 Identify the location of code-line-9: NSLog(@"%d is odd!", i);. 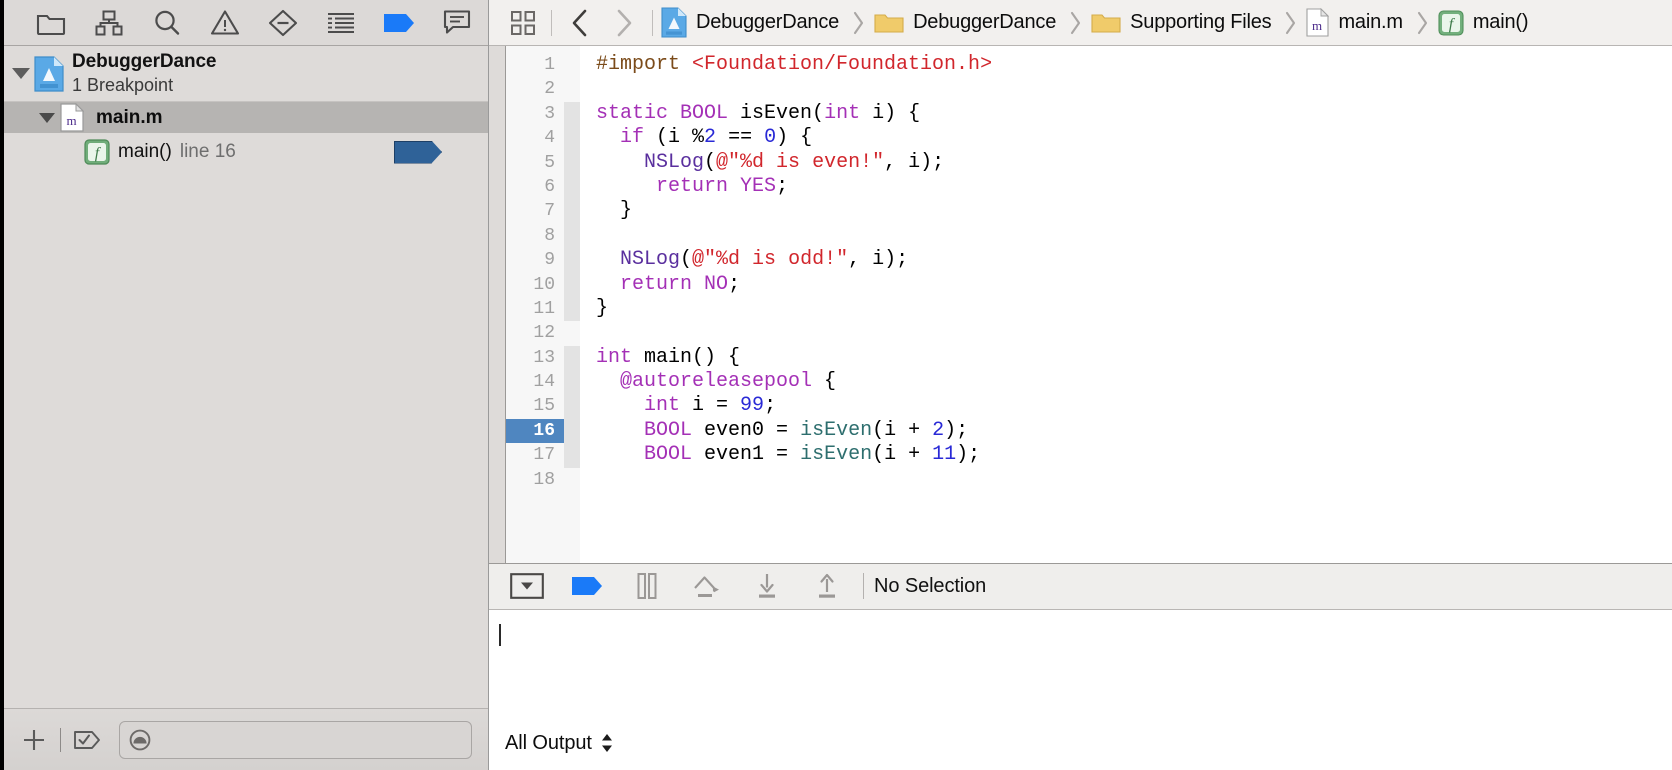
(1134, 260).